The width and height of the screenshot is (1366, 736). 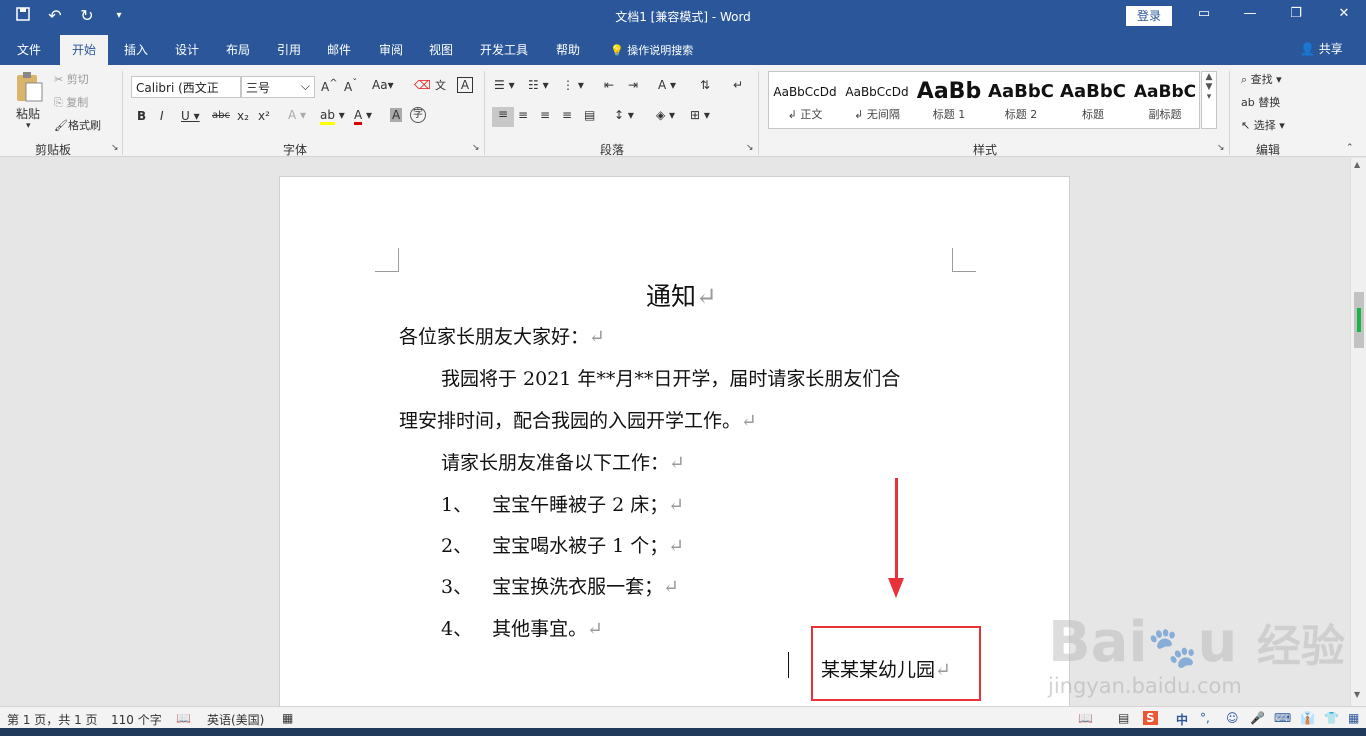 What do you see at coordinates (77, 125) in the screenshot?
I see `format-painter-button: 🖌格式刷` at bounding box center [77, 125].